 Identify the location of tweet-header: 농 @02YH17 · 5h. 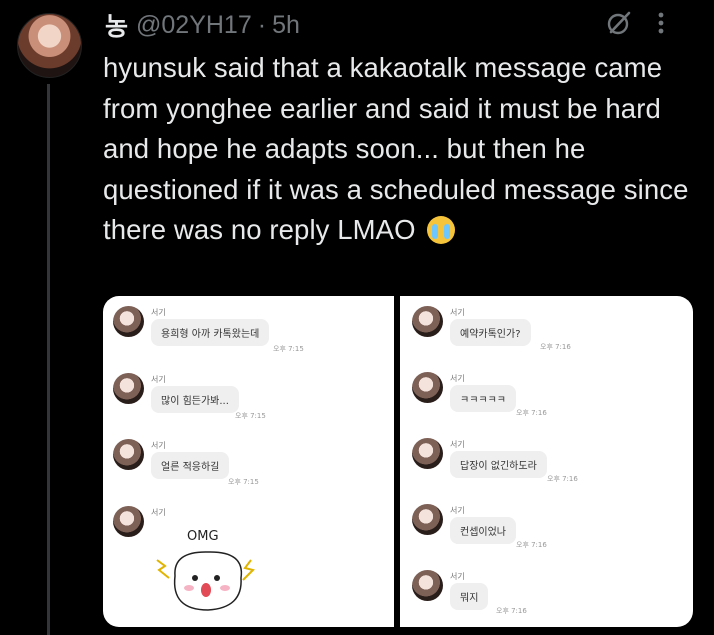
(202, 25).